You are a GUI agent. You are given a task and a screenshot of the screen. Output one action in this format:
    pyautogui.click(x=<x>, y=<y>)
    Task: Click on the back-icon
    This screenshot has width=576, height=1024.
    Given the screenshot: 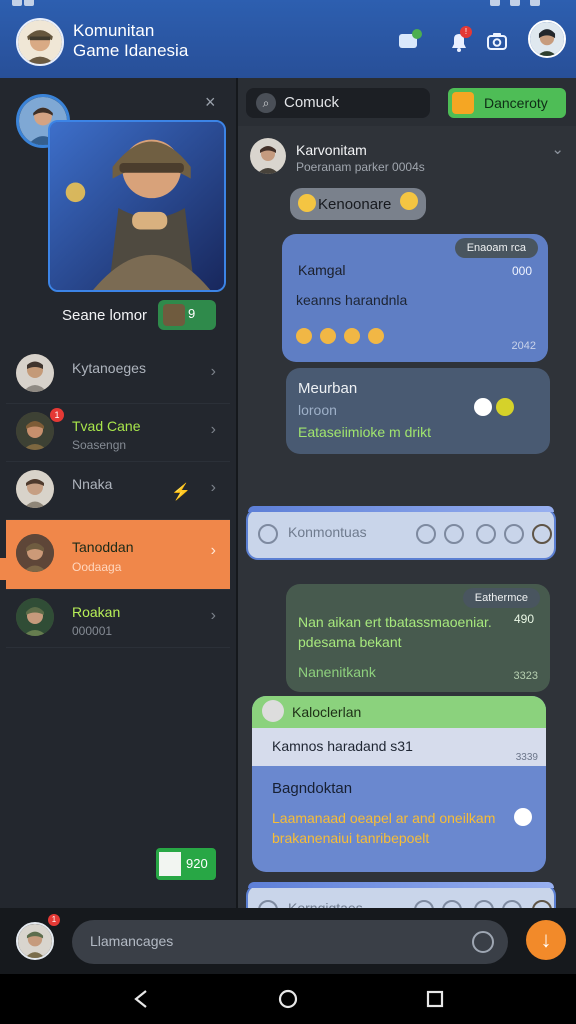 What is the action you would take?
    pyautogui.click(x=141, y=999)
    